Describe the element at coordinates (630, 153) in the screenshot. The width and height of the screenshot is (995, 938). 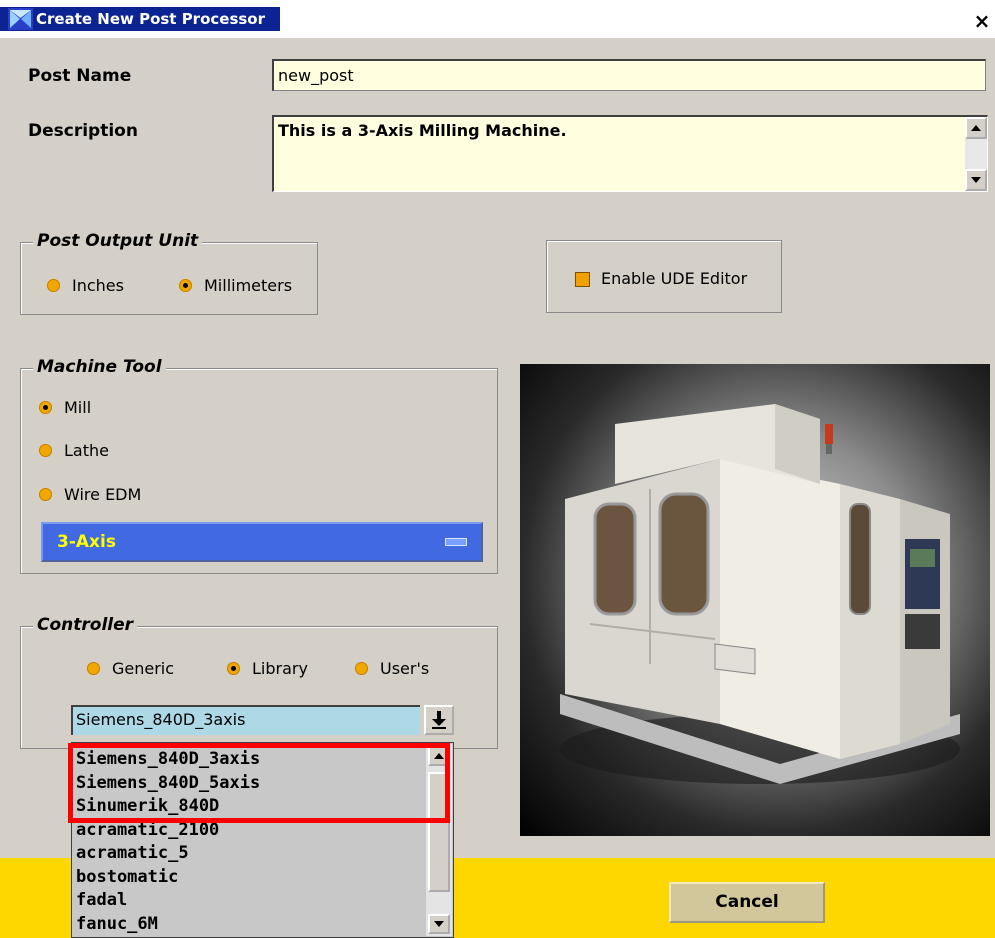
I see `description-textarea: This is a 3-Axis Milling Machine.` at that location.